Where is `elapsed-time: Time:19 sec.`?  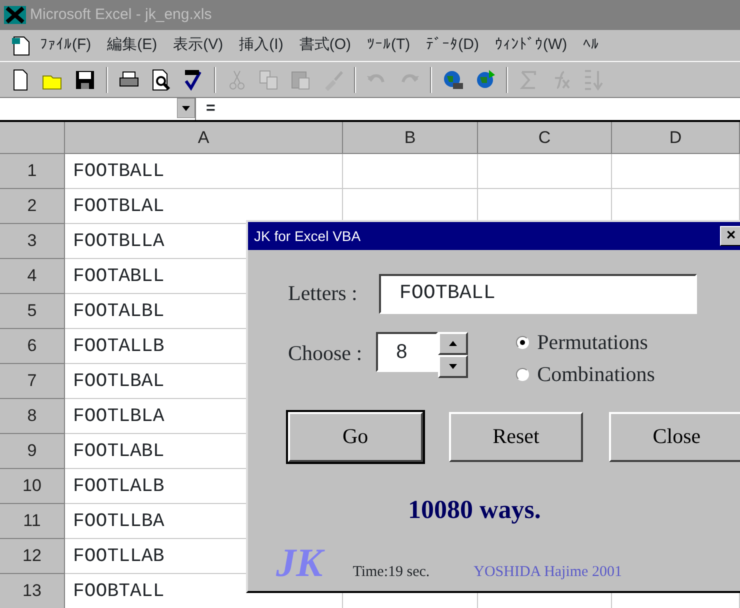 elapsed-time: Time:19 sec. is located at coordinates (391, 572).